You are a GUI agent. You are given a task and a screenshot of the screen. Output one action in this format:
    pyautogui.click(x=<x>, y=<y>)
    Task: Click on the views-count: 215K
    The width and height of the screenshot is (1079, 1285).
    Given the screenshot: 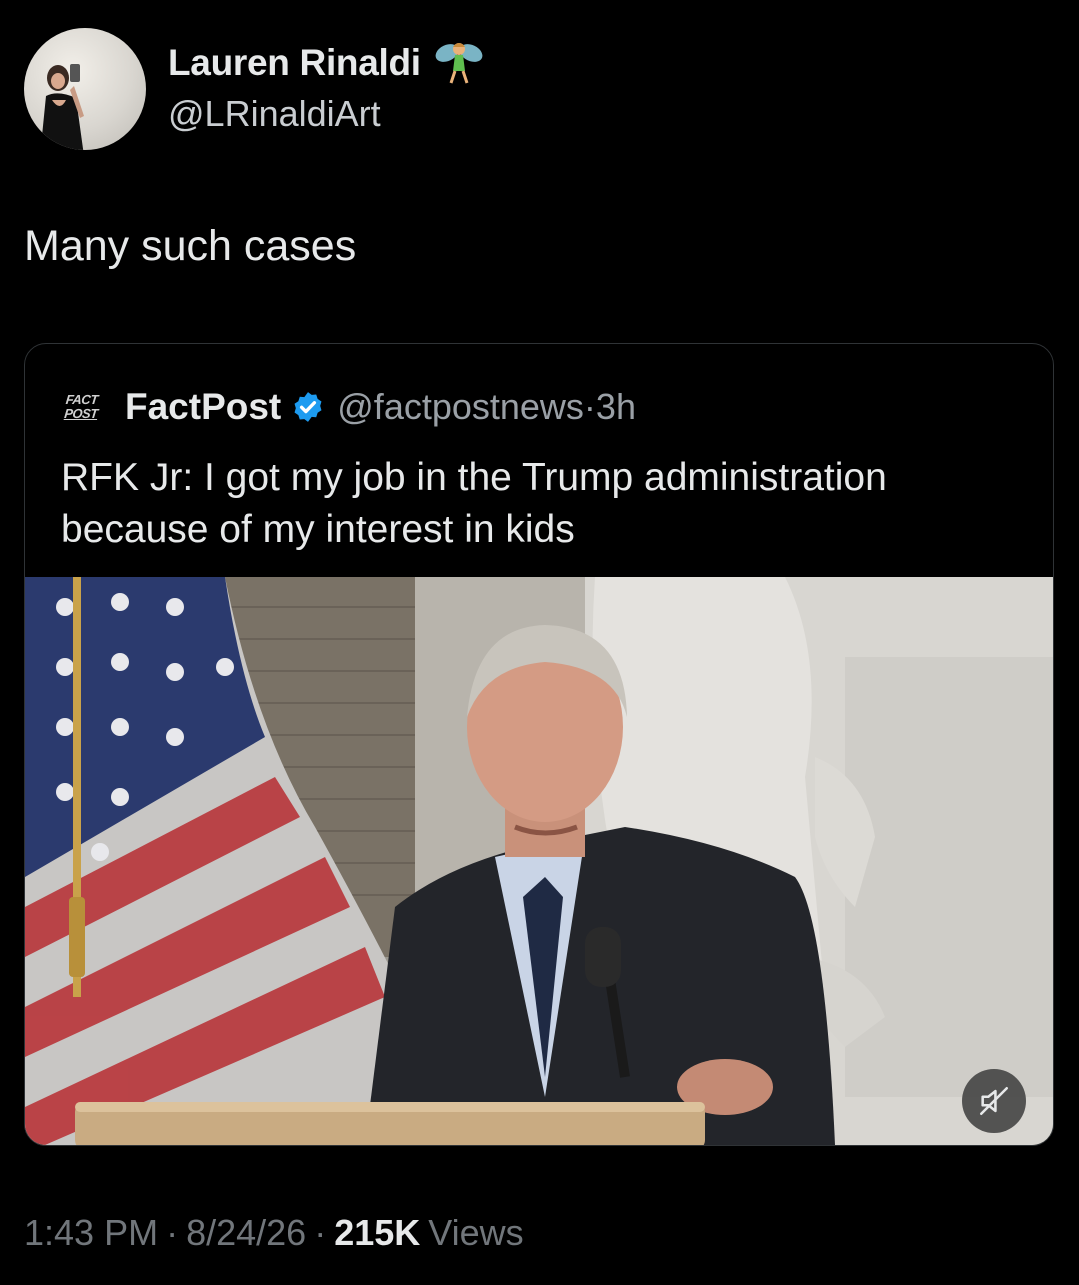 What is the action you would take?
    pyautogui.click(x=377, y=1233)
    